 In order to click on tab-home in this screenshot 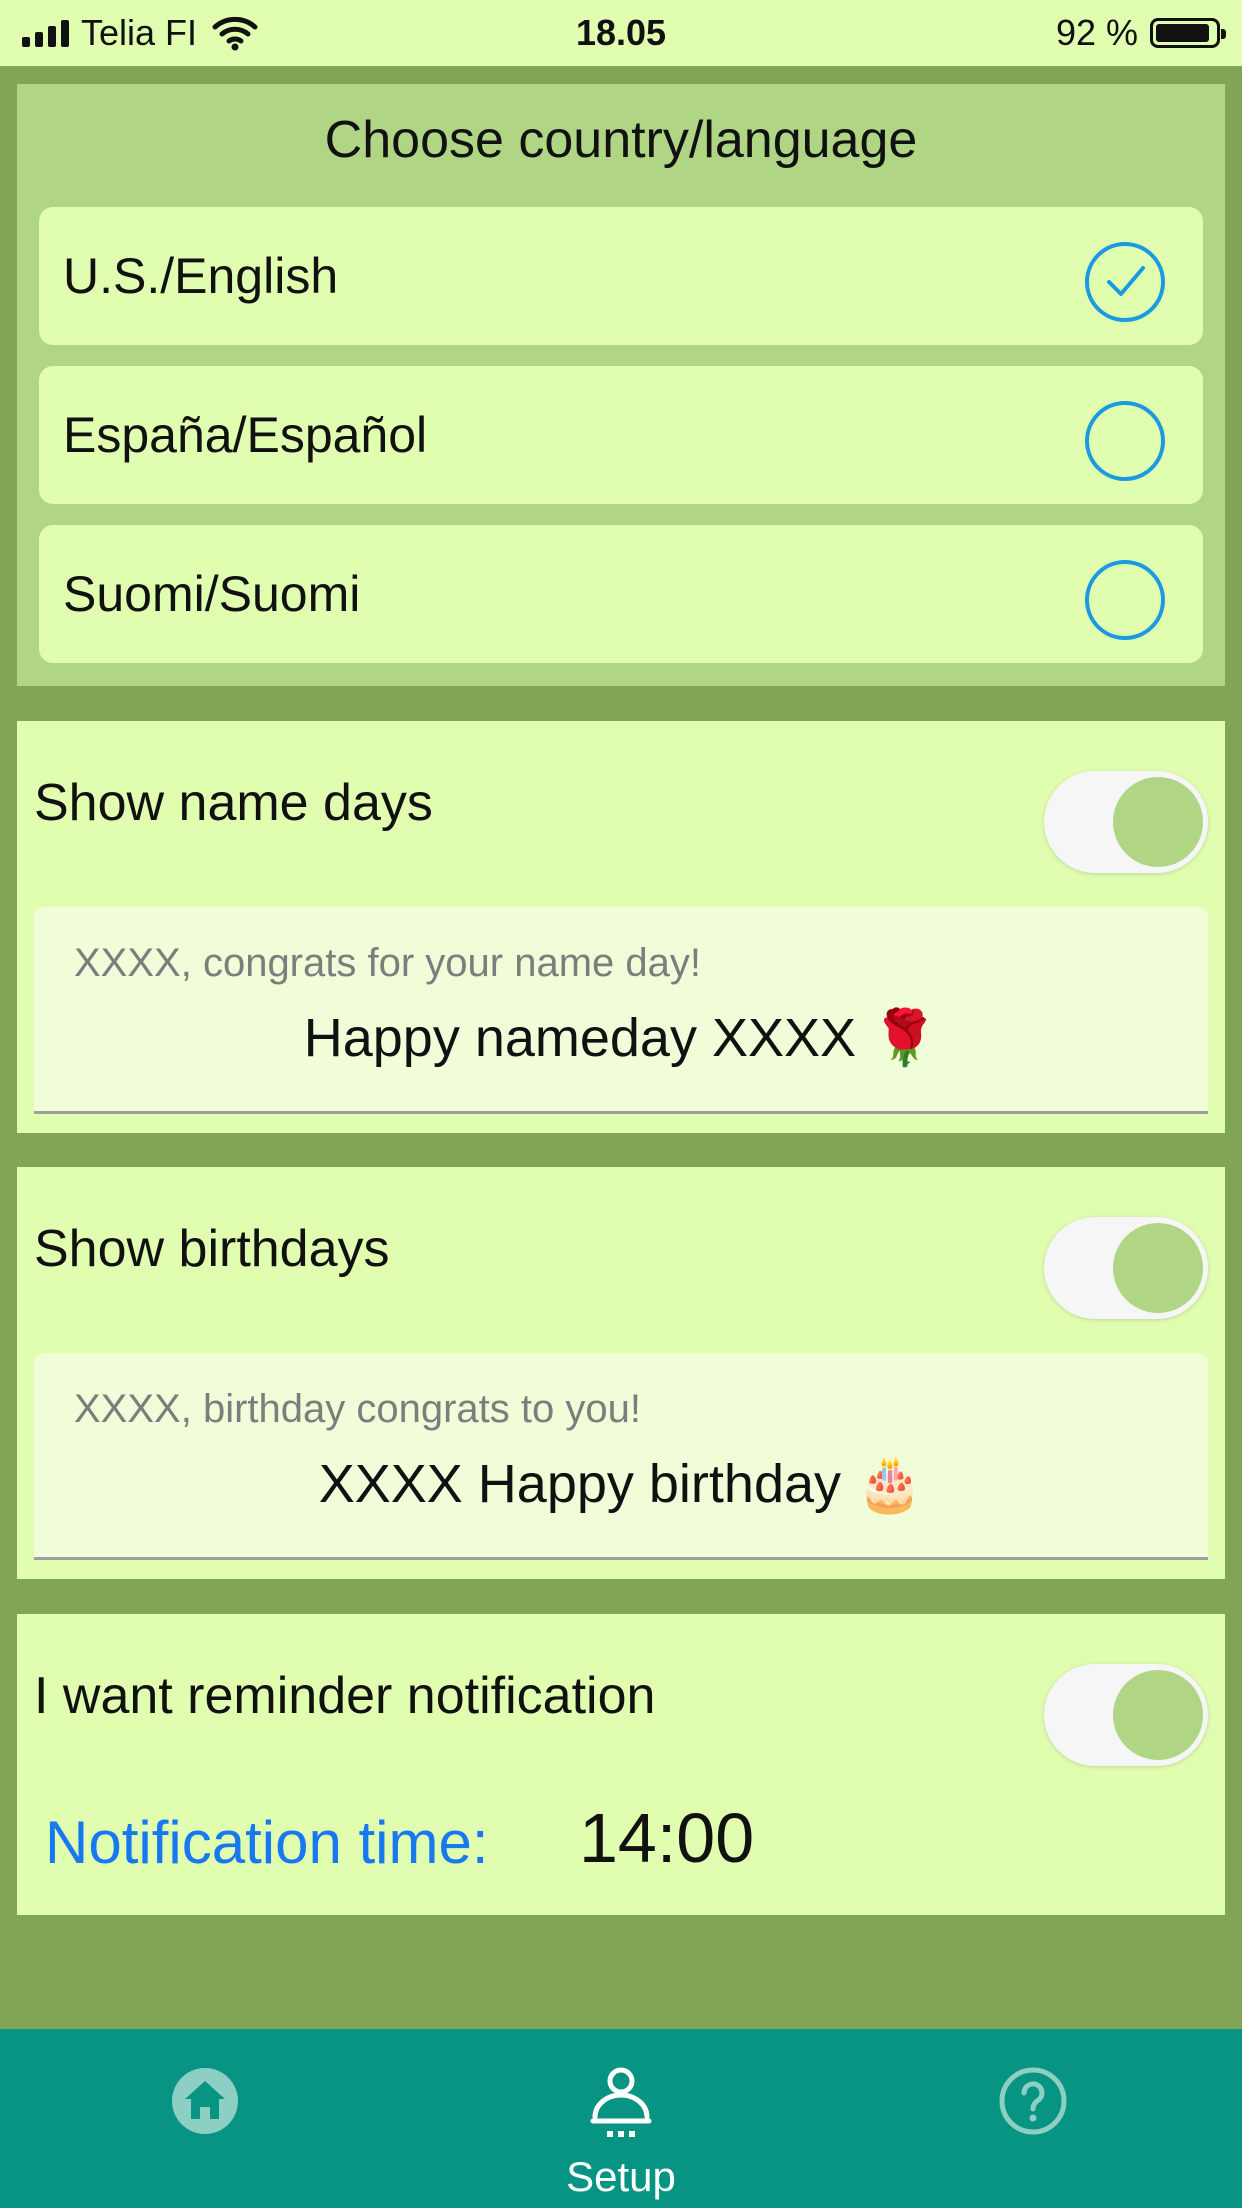, I will do `click(205, 2118)`.